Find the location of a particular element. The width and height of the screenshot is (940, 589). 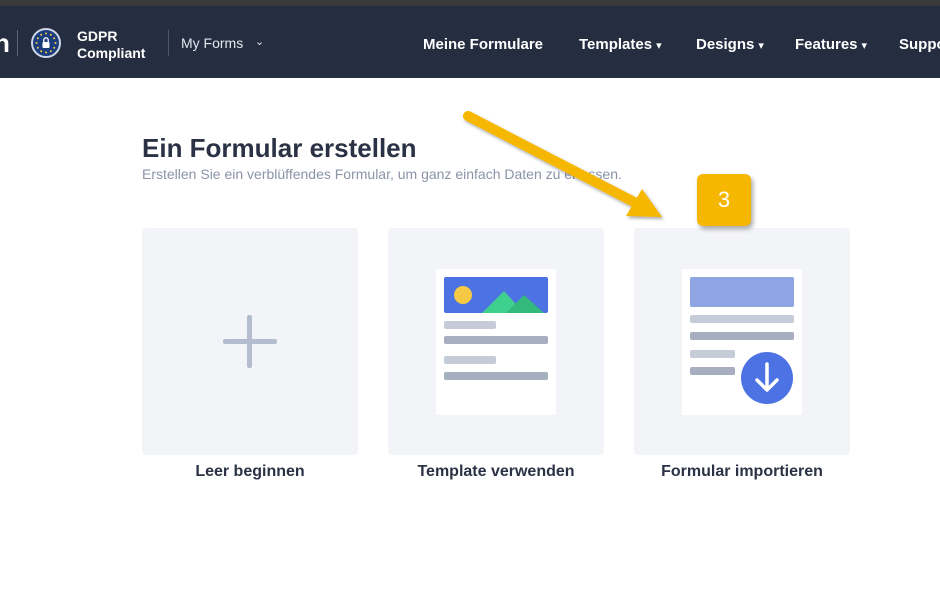

nav-item-designs: Designs ▾ is located at coordinates (730, 44).